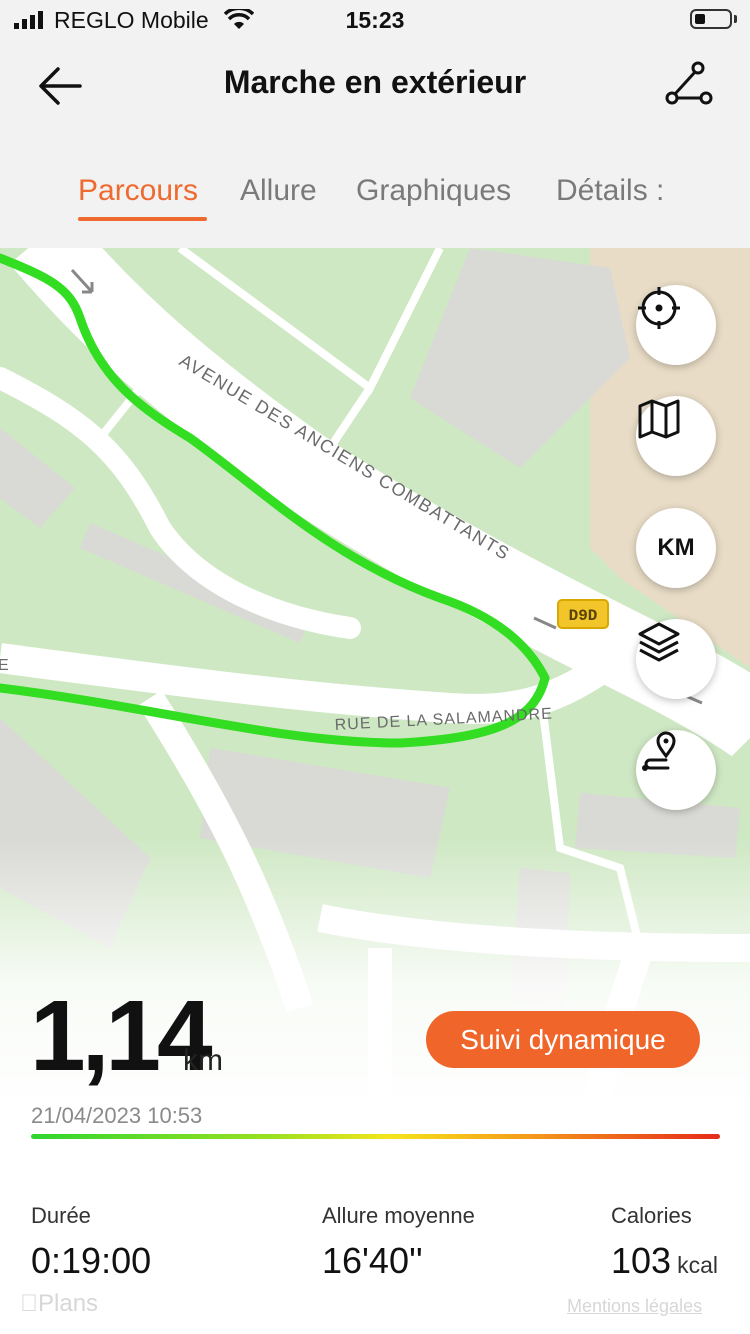 This screenshot has width=750, height=1334. I want to click on unit-label: KM, so click(676, 547).